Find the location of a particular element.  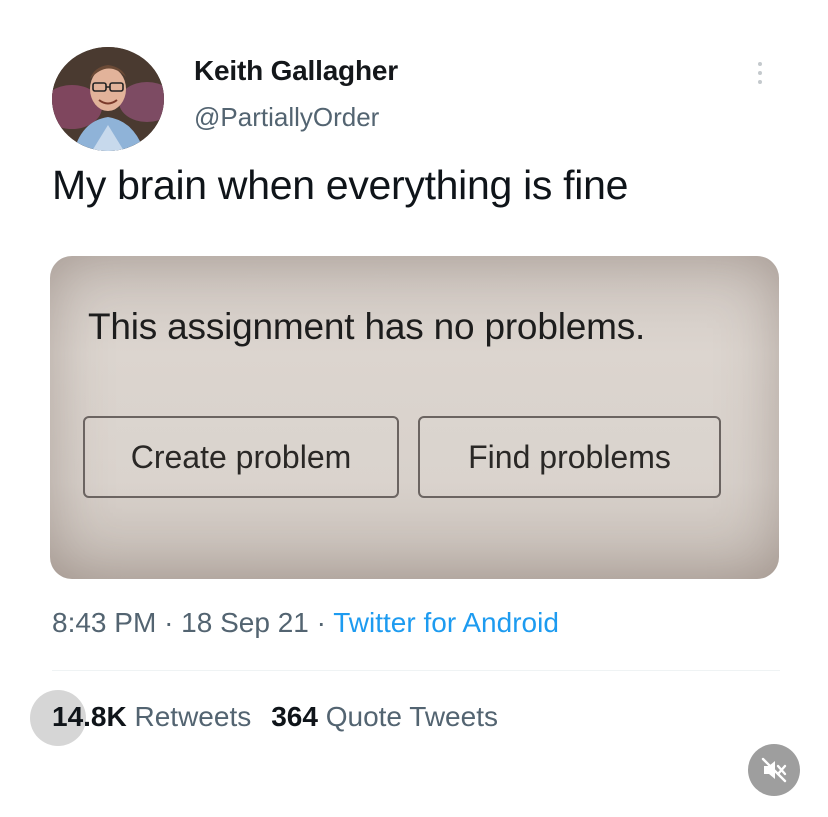

tweet-date: 18 Sep 21 is located at coordinates (245, 622).